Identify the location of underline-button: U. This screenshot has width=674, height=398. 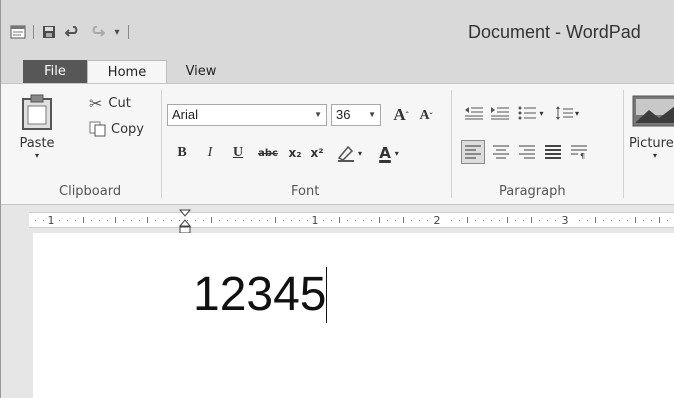
(238, 153).